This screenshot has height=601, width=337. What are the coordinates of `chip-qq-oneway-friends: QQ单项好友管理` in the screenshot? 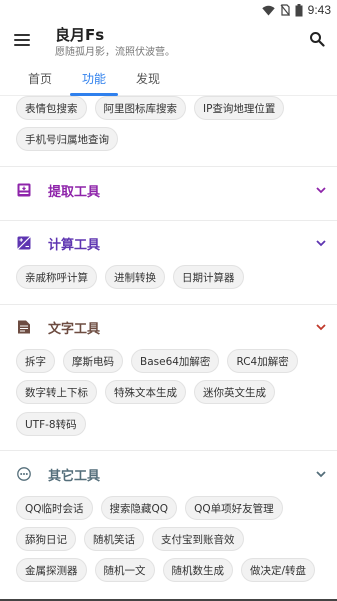 It's located at (234, 508).